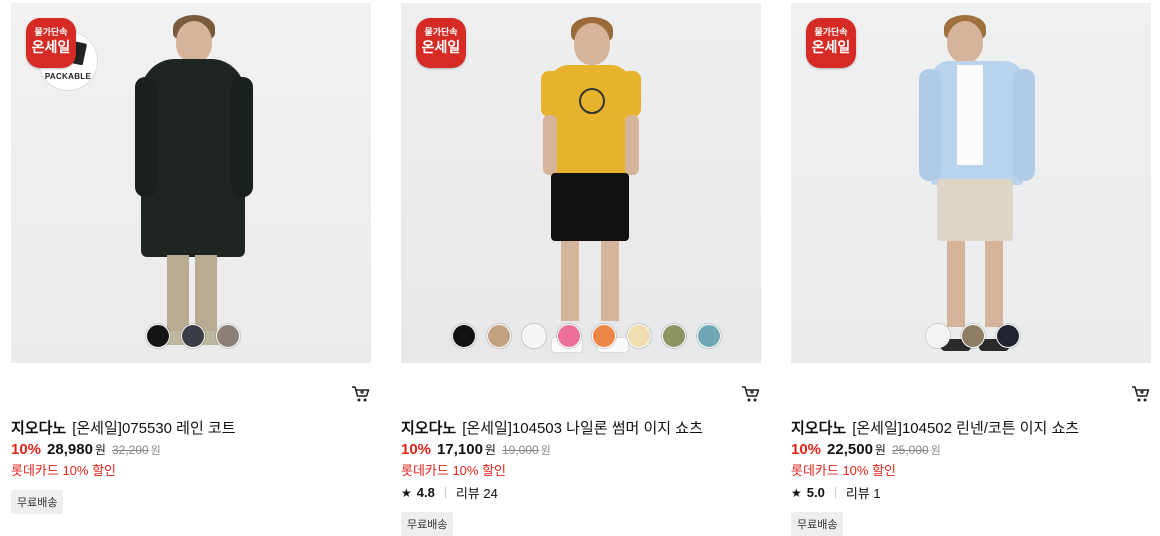 This screenshot has width=1160, height=536. What do you see at coordinates (460, 449) in the screenshot?
I see `sale-price: 17,100` at bounding box center [460, 449].